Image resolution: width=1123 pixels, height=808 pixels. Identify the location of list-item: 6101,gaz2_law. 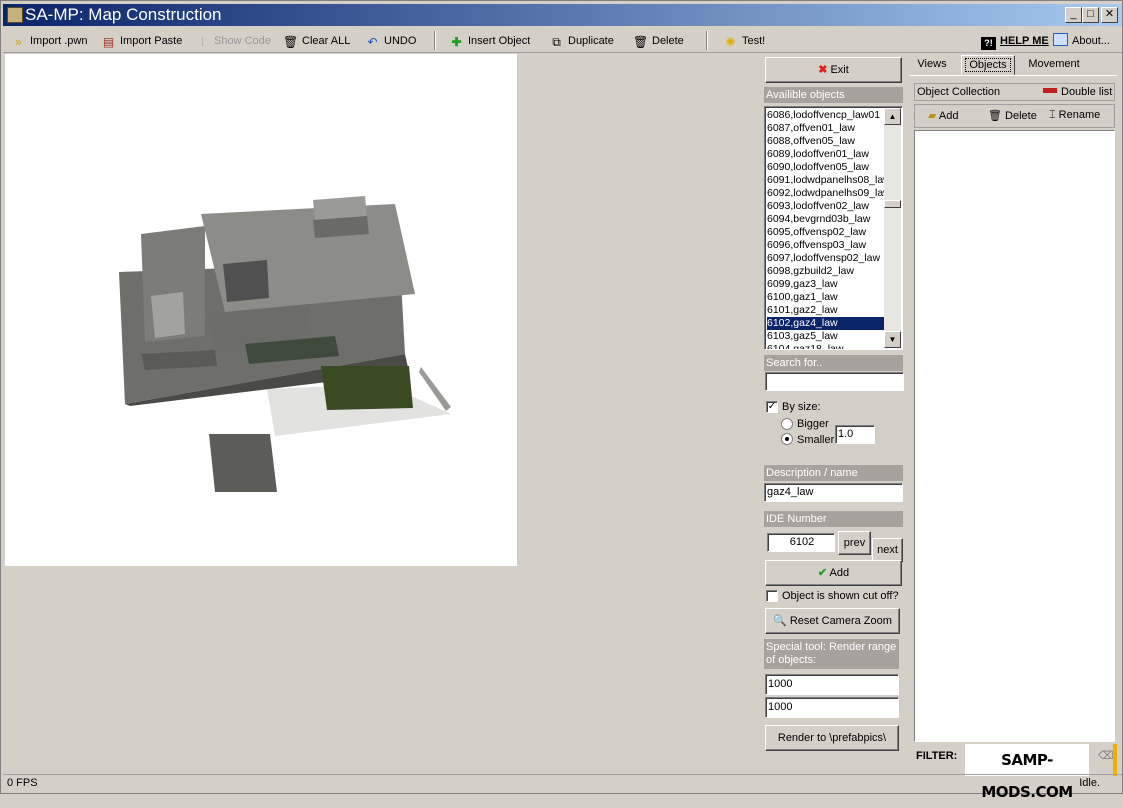
(826, 310).